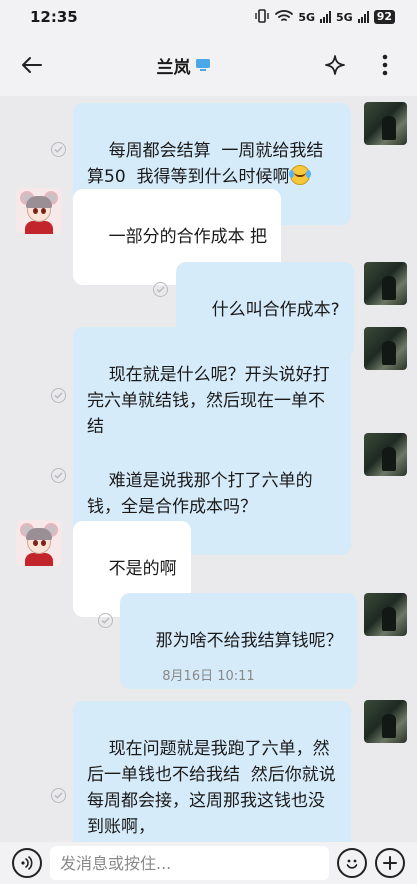 This screenshot has height=884, width=417. I want to click on header-actions, so click(360, 65).